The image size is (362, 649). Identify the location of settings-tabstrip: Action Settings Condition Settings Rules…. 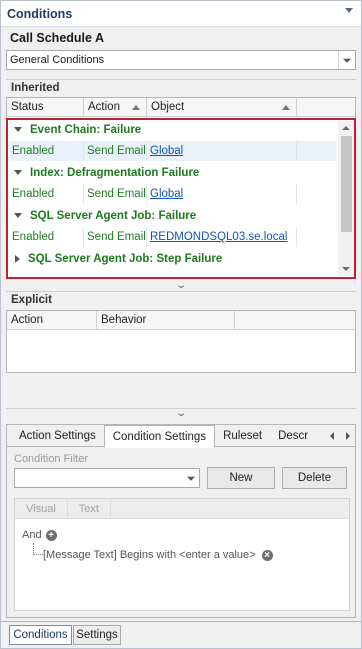
(181, 436).